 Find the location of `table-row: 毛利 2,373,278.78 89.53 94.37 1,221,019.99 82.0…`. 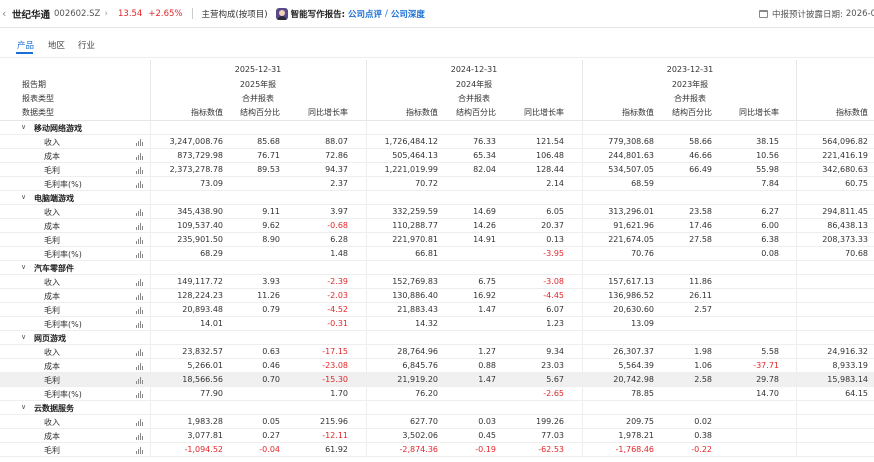

table-row: 毛利 2,373,278.78 89.53 94.37 1,221,019.99 82.0… is located at coordinates (437, 170).